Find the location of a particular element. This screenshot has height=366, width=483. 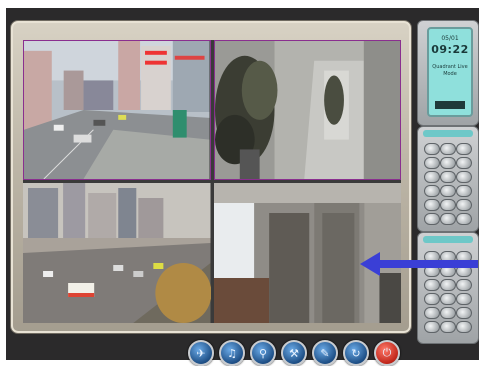

camera-select-panel is located at coordinates (448, 179).